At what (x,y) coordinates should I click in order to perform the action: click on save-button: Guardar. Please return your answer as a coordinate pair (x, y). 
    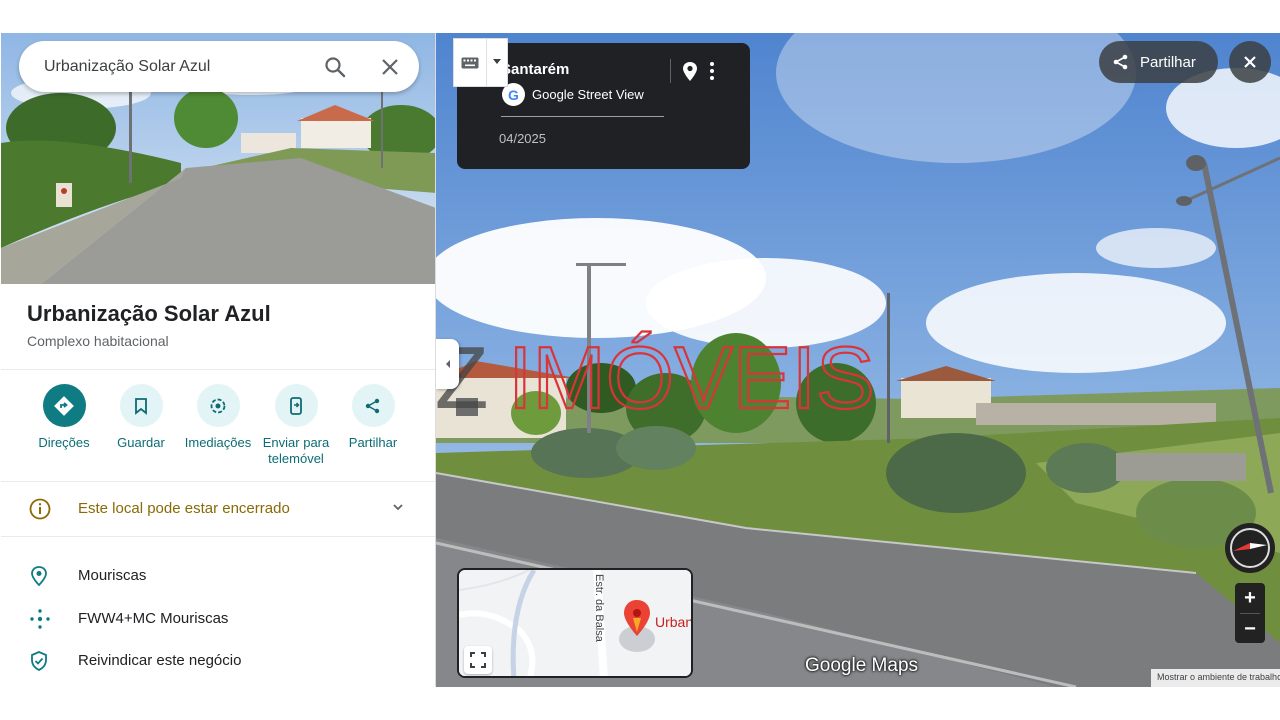
    Looking at the image, I should click on (141, 417).